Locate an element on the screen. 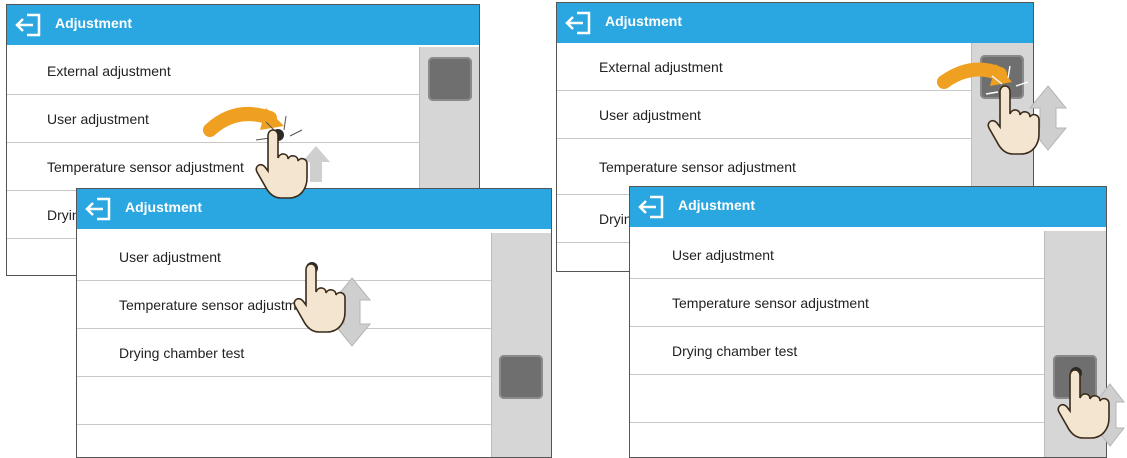 The height and width of the screenshot is (458, 1127). up-down-arrow-icon is located at coordinates (1048, 118).